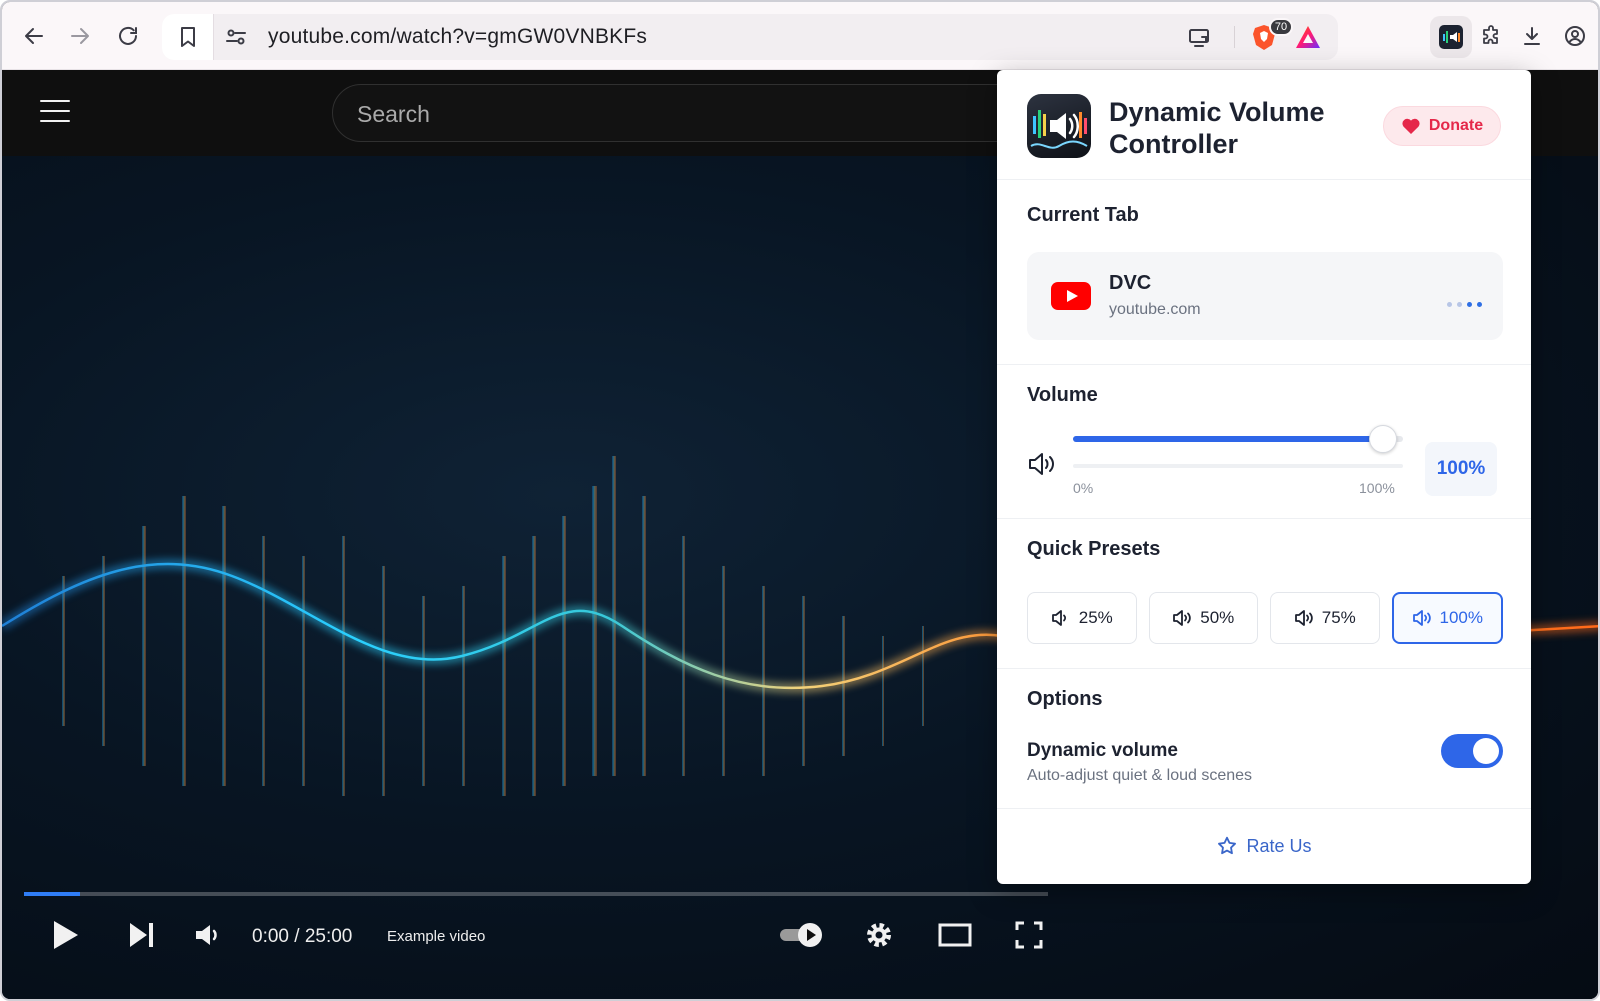 This screenshot has width=1600, height=1001. Describe the element at coordinates (1155, 309) in the screenshot. I see `tab-domain: youtube.com` at that location.